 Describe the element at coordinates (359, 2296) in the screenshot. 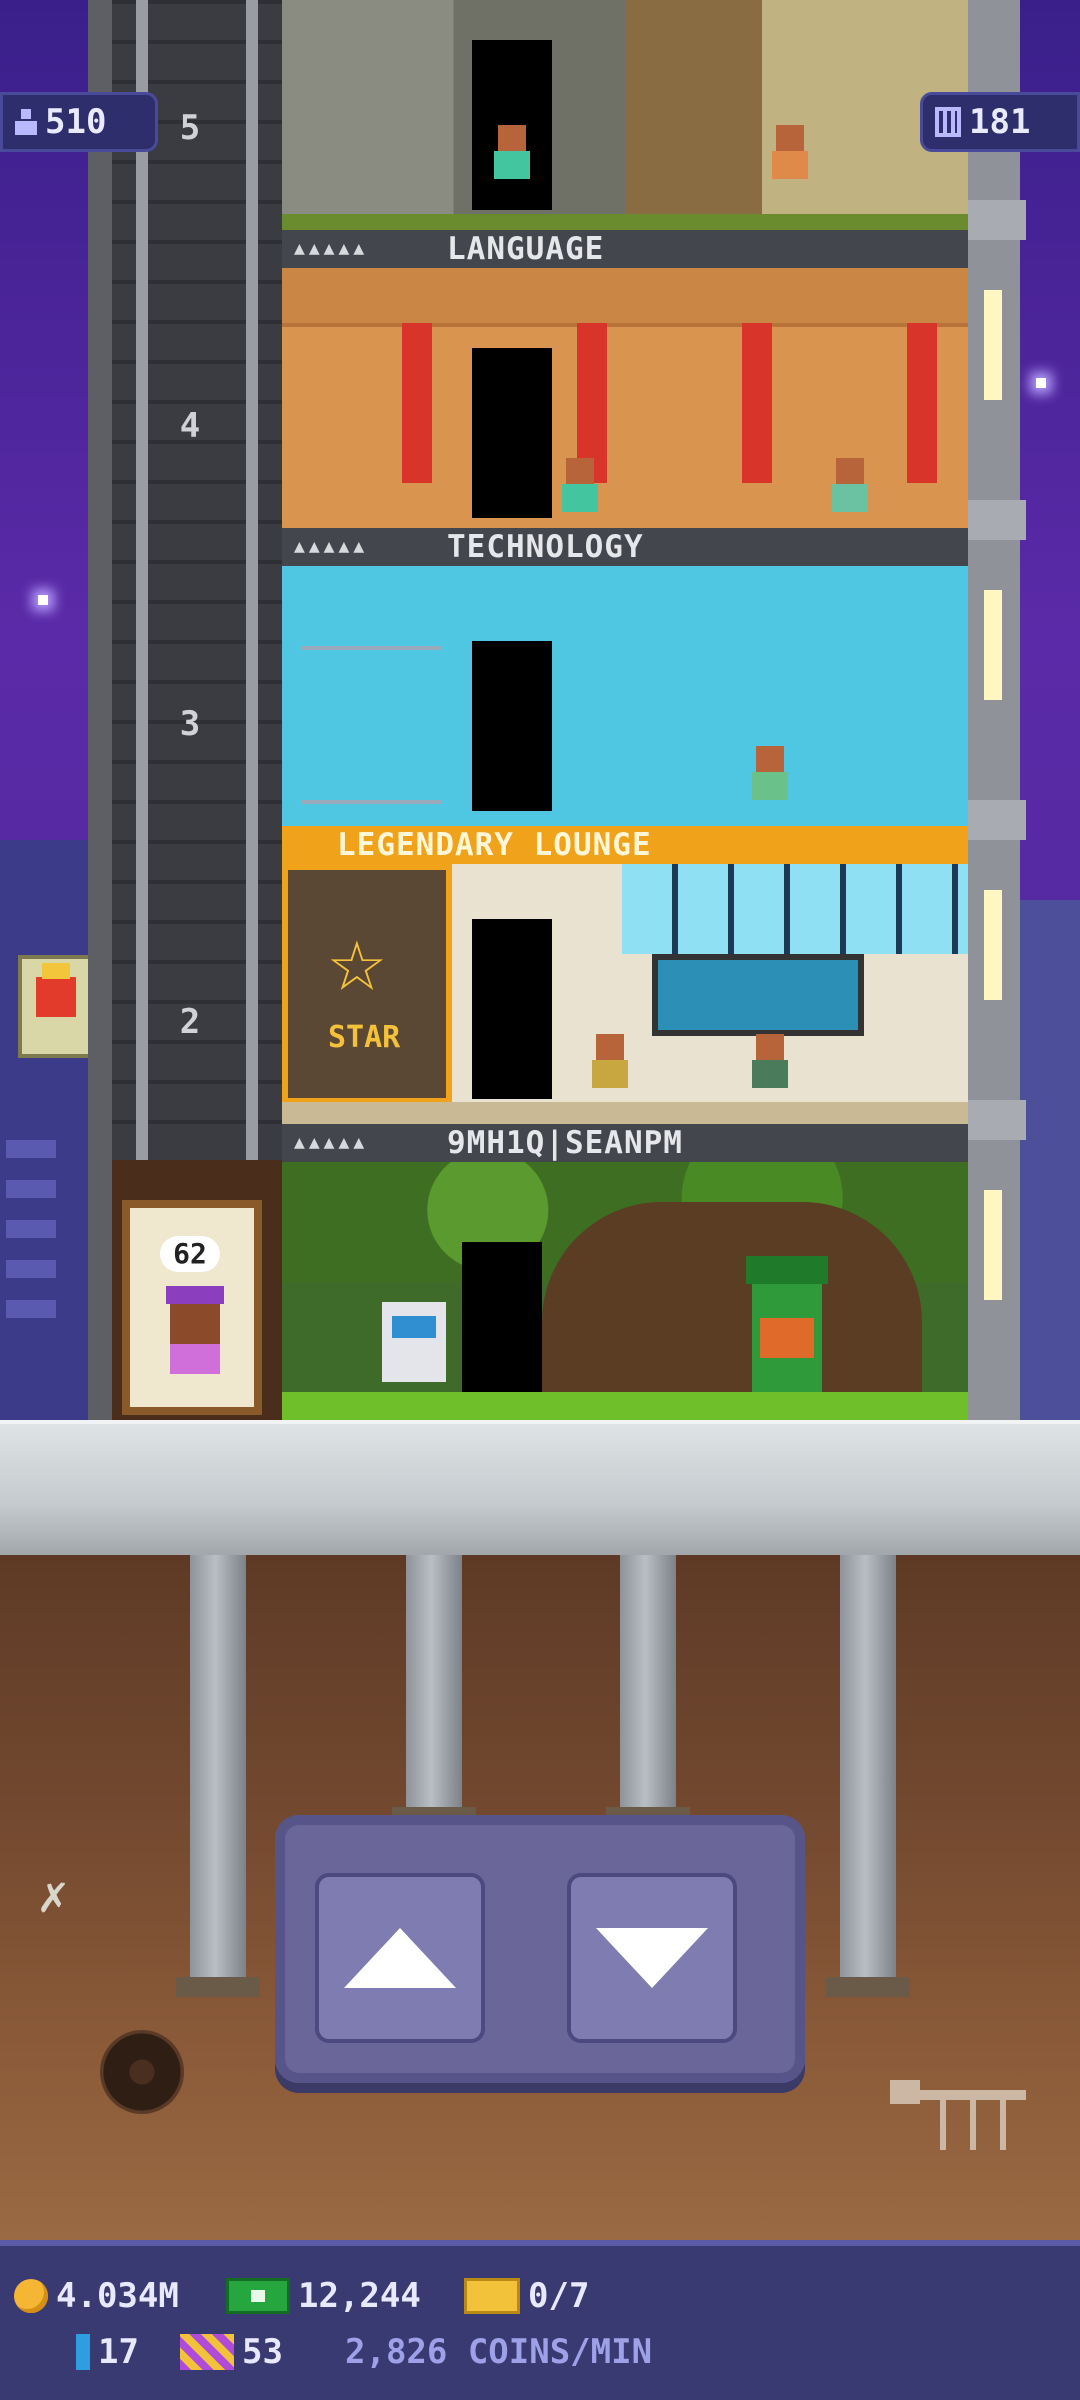

I see `bux-value: 12,244` at that location.